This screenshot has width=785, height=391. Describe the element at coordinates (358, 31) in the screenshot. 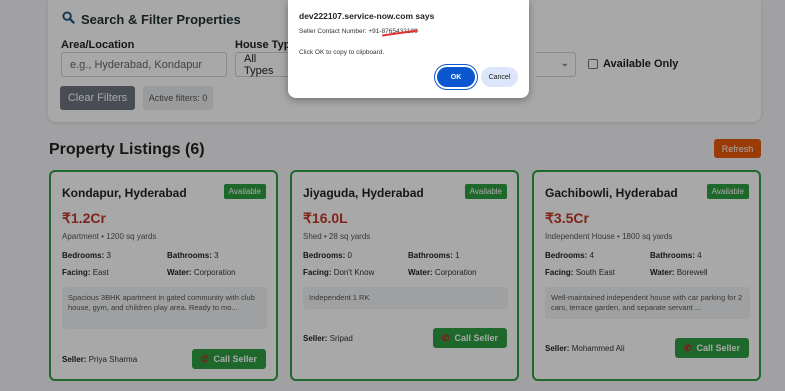

I see `dialog-message: Seller Contact Number: +91-8765432109` at that location.